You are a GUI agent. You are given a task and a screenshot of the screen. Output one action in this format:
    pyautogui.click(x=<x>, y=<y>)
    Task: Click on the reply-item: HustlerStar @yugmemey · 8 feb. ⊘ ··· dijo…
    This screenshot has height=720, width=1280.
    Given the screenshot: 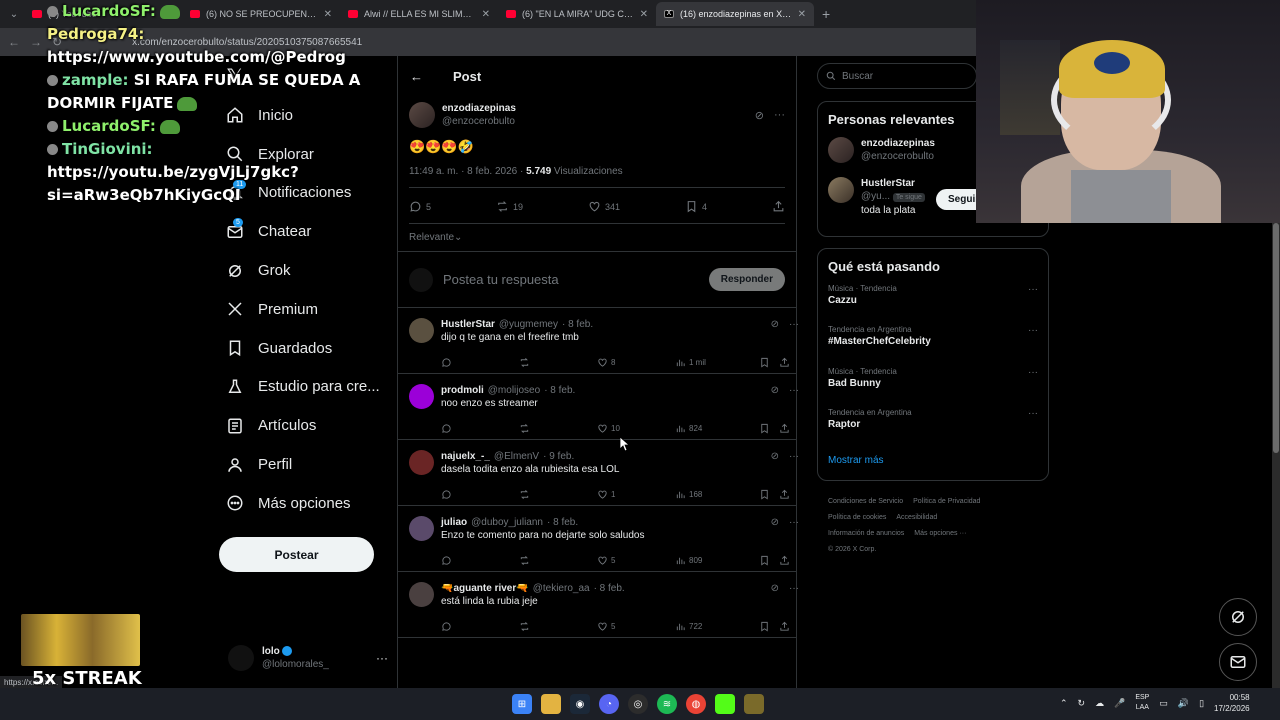 What is the action you would take?
    pyautogui.click(x=598, y=341)
    